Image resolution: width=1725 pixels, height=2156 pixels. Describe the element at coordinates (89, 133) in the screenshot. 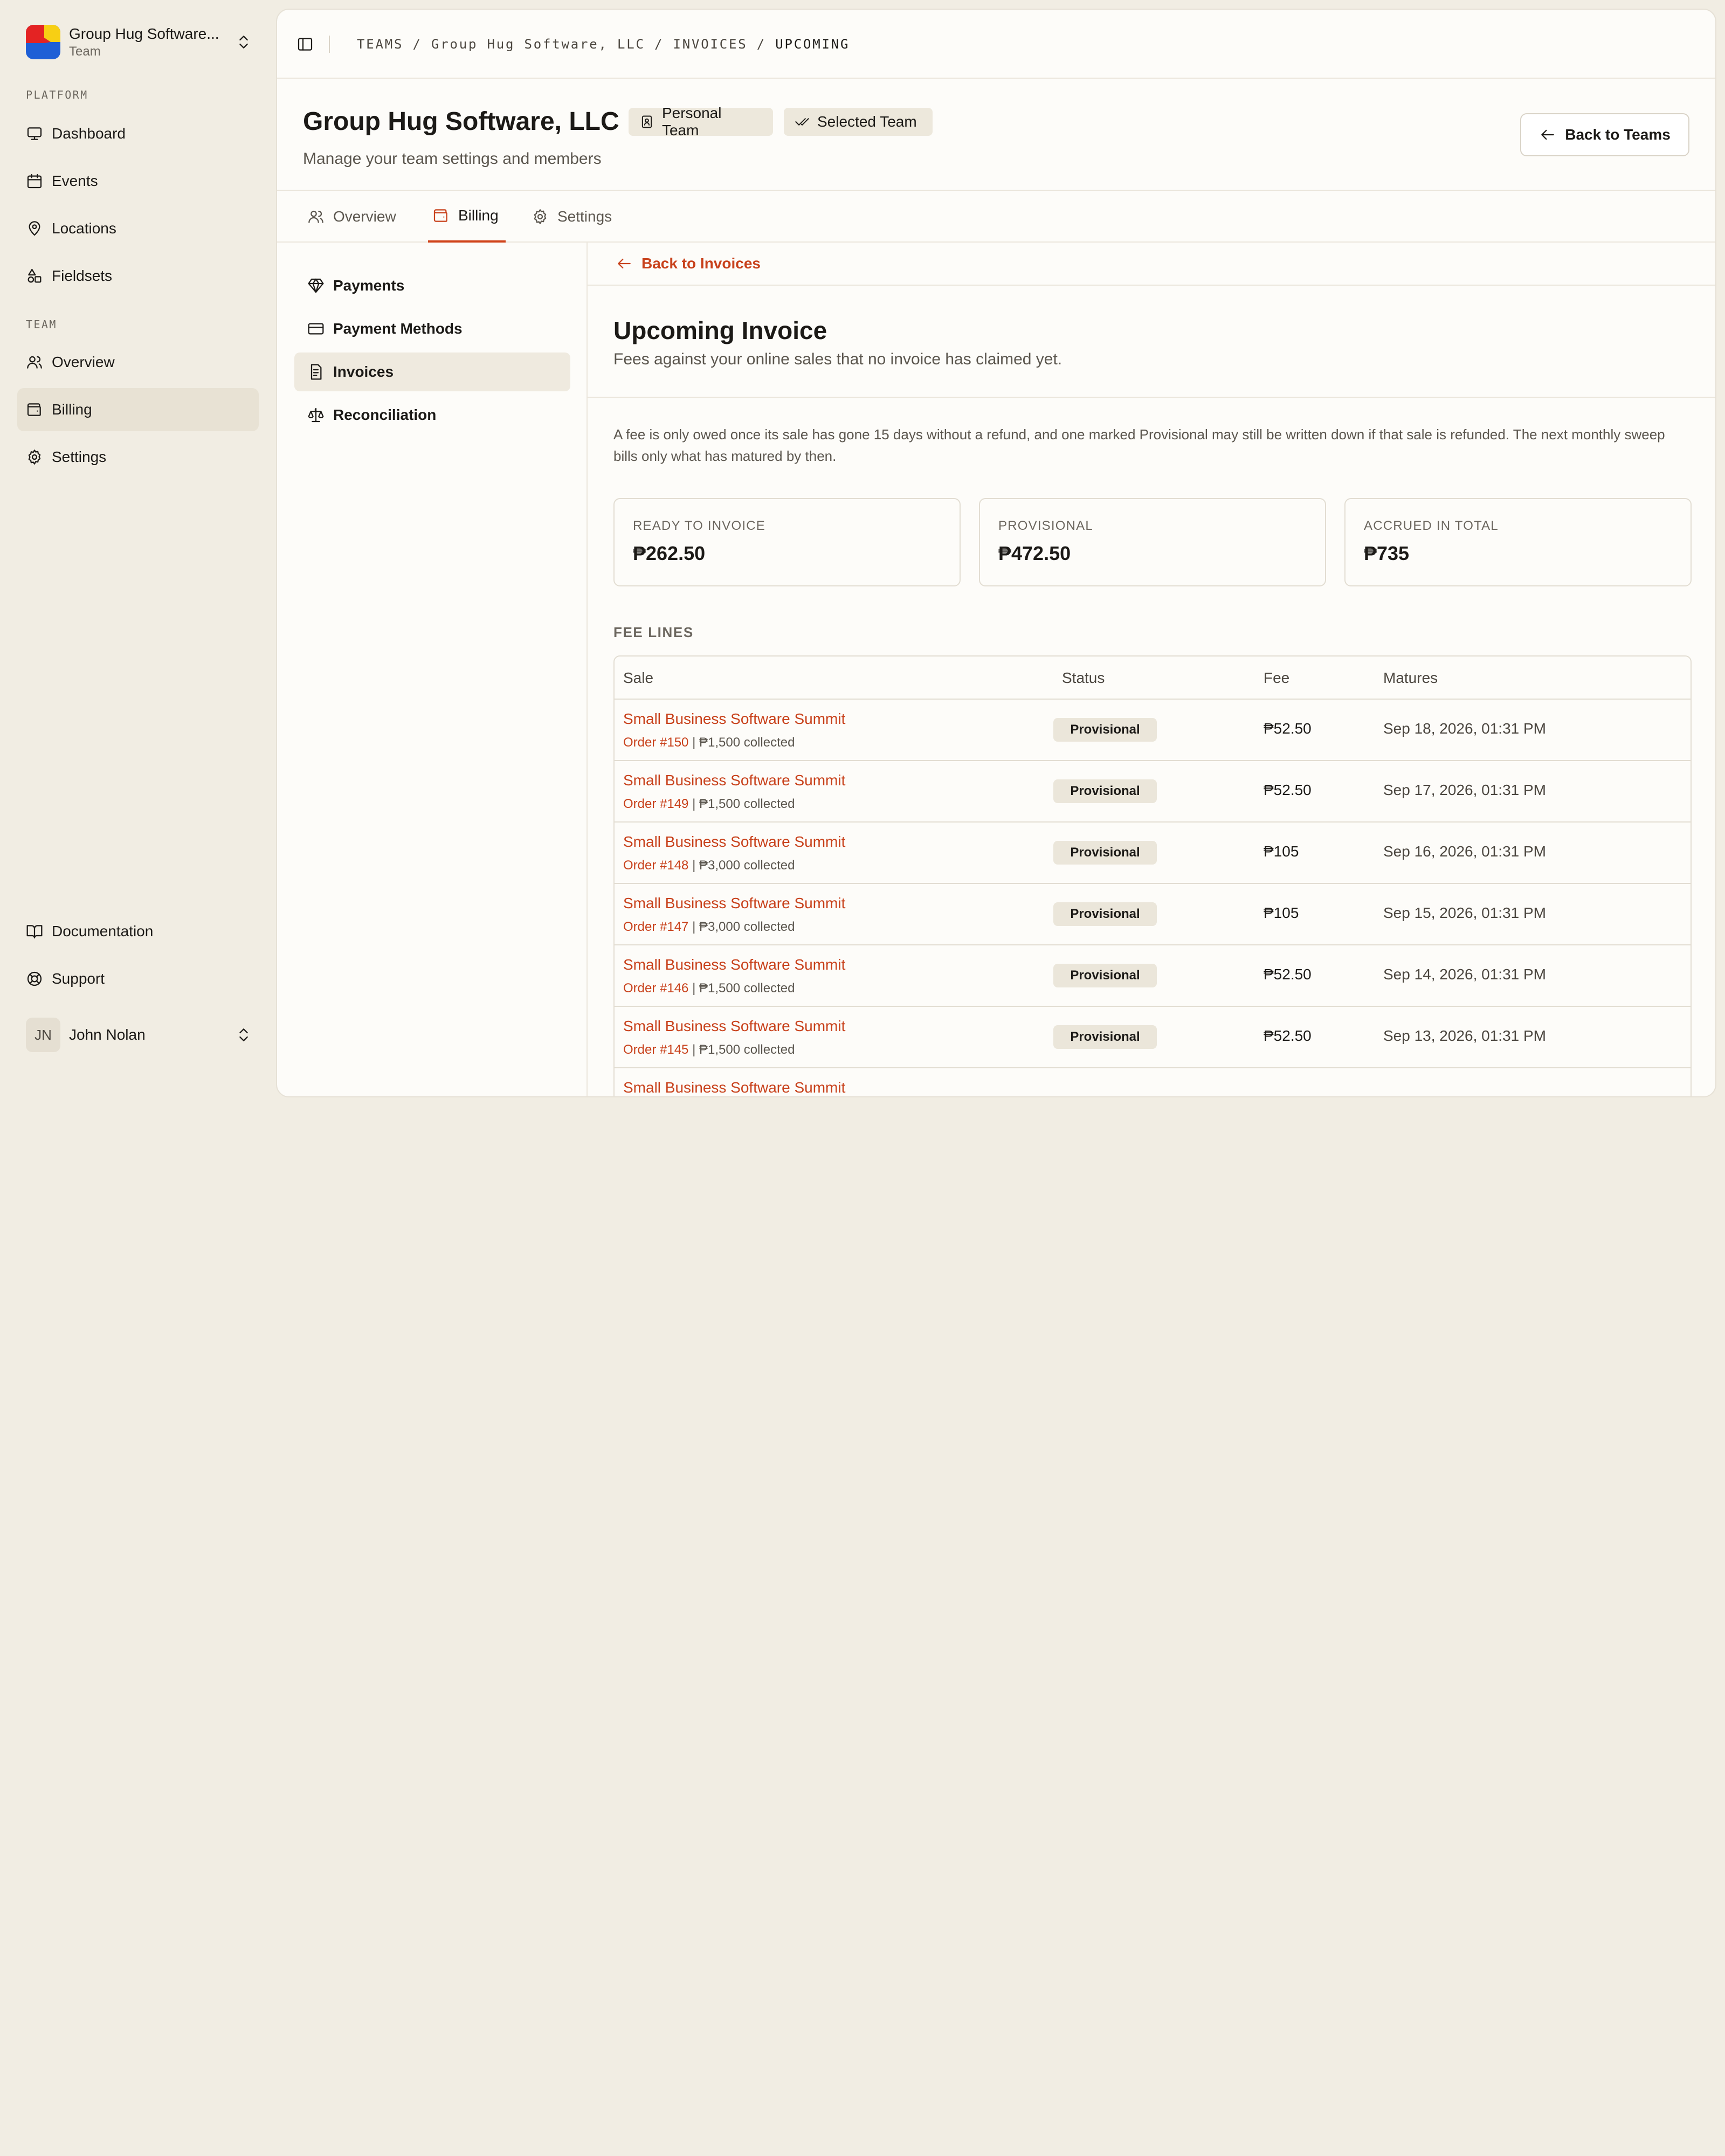

I see `sidebar-item-label: Dashboard` at that location.